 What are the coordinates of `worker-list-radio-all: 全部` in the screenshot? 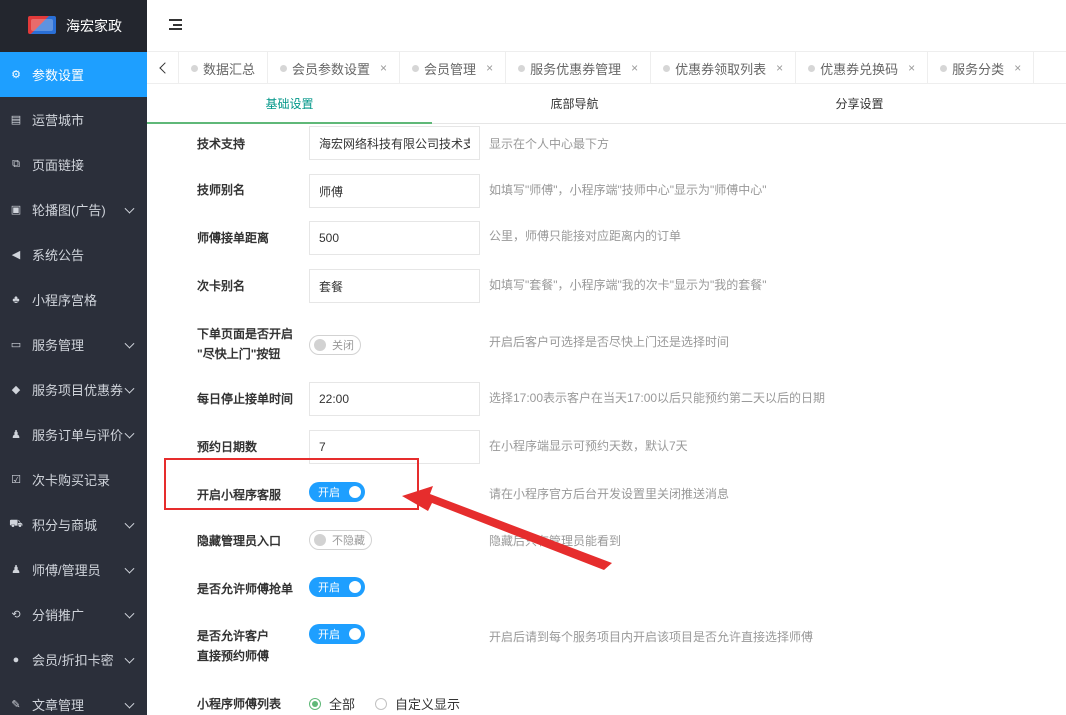 It's located at (332, 703).